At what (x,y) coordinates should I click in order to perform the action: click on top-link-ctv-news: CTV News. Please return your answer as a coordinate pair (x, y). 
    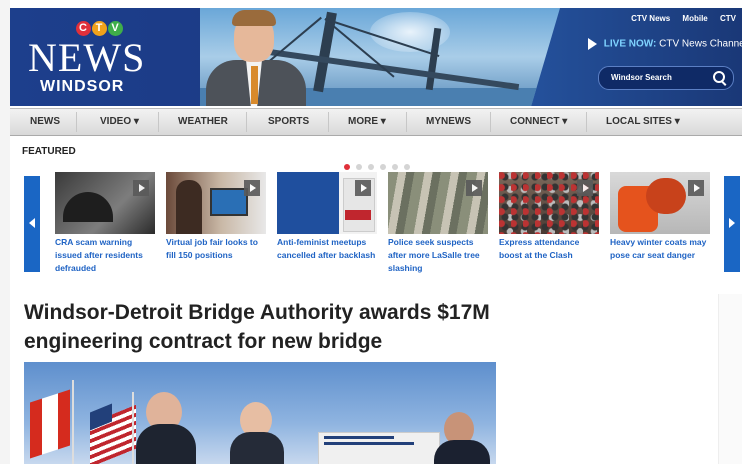
    Looking at the image, I should click on (650, 18).